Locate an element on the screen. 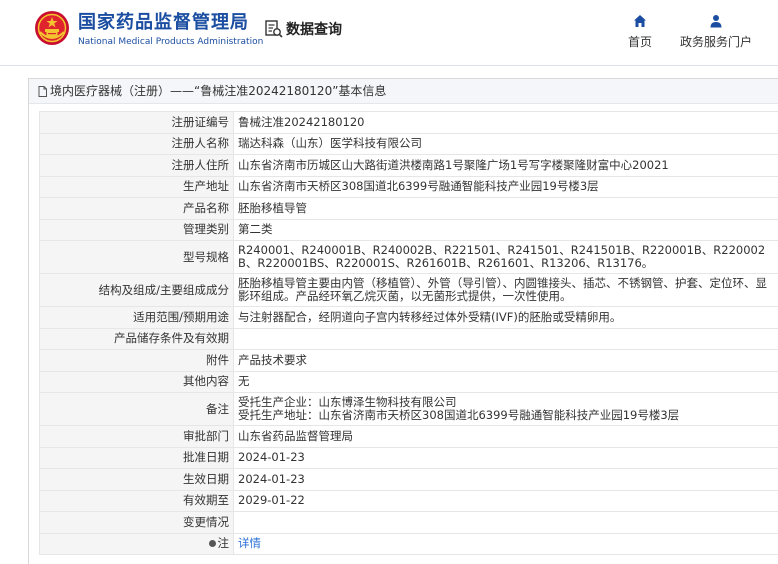 This screenshot has height=564, width=778. field-value: 详情 is located at coordinates (505, 543).